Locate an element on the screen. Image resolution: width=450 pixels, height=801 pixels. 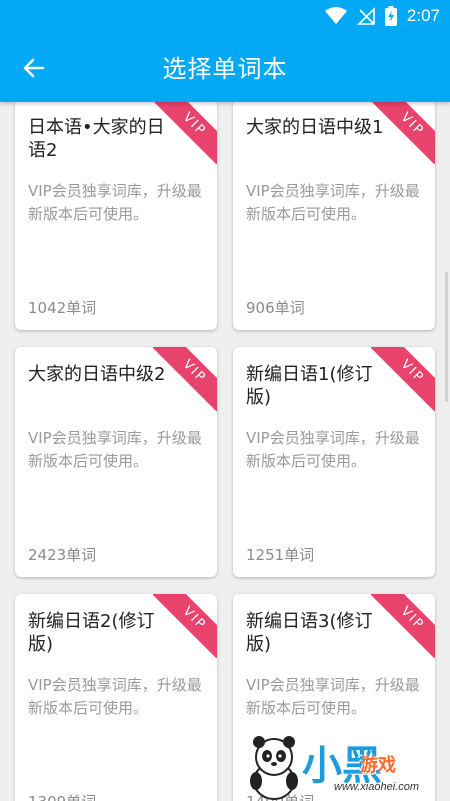
wordbook-card: 大家的日语中级1 VIP会员独享词库，升级最新版本后可使用。 906单词 VIP is located at coordinates (334, 216).